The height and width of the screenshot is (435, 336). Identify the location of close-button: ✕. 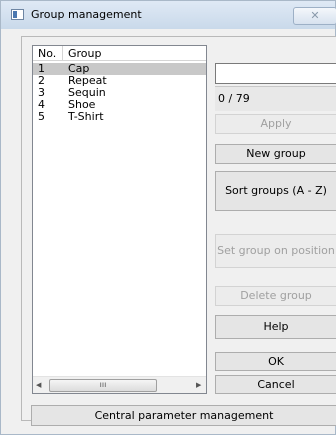
(314, 16).